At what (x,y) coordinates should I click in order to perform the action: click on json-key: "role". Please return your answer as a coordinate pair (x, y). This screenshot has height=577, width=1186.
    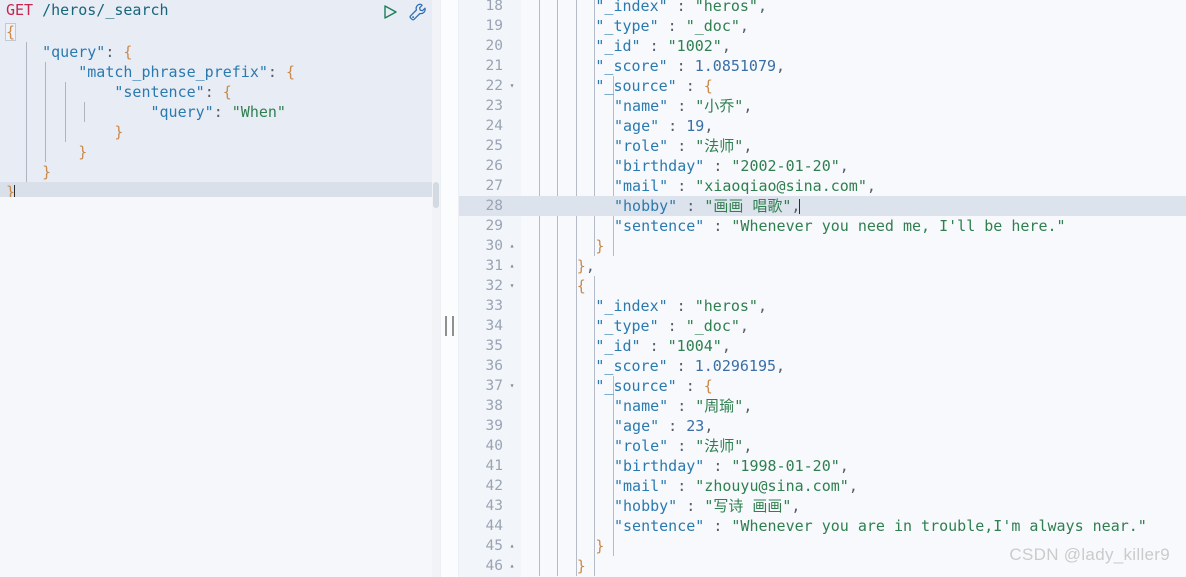
    Looking at the image, I should click on (641, 446).